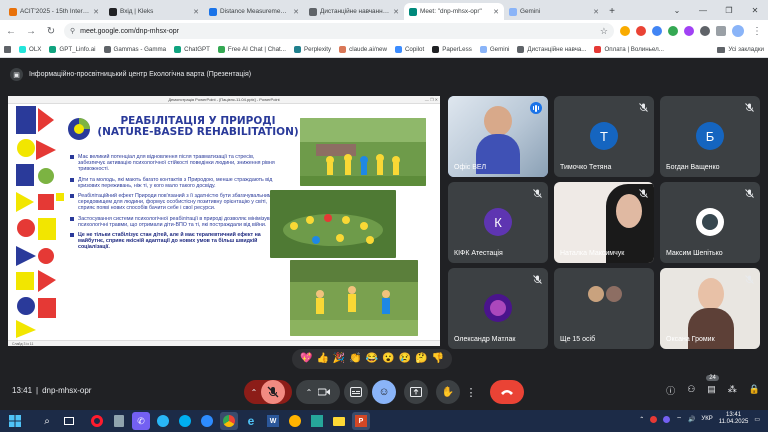 The height and width of the screenshot is (432, 768). I want to click on clock: 13:41 11.04.2025, so click(734, 419).